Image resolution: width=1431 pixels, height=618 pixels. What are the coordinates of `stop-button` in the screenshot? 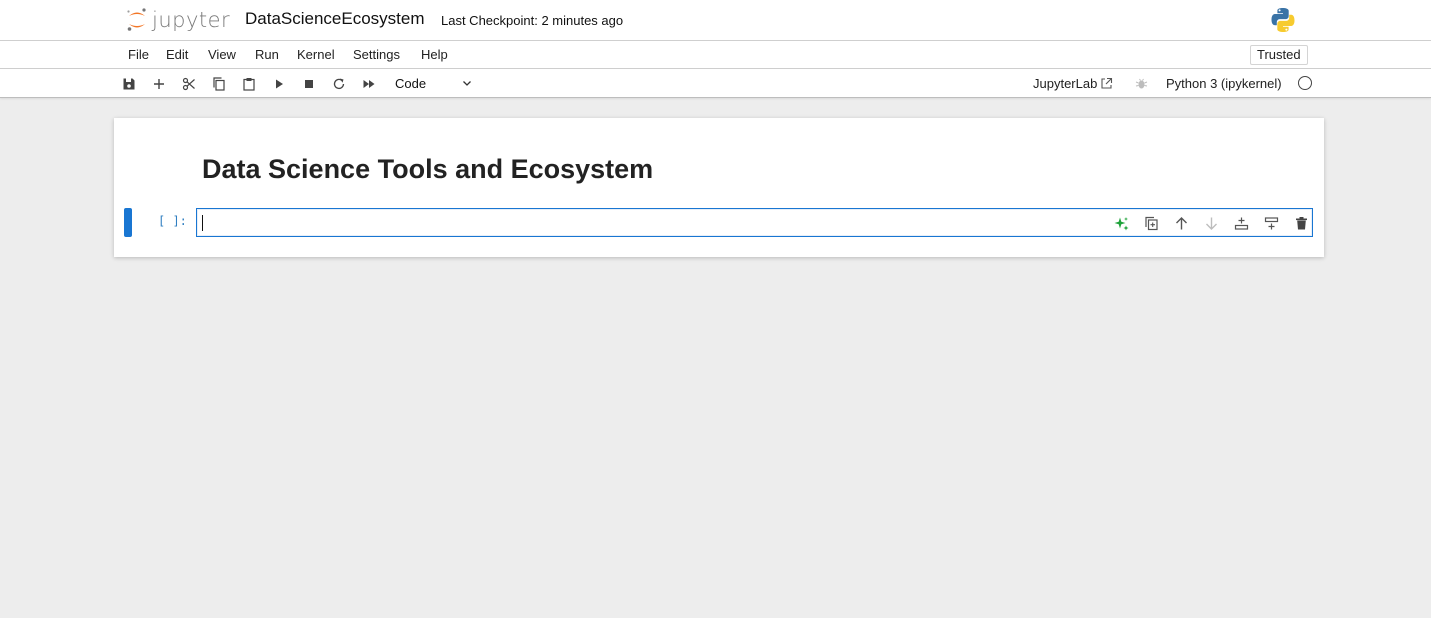 It's located at (309, 84).